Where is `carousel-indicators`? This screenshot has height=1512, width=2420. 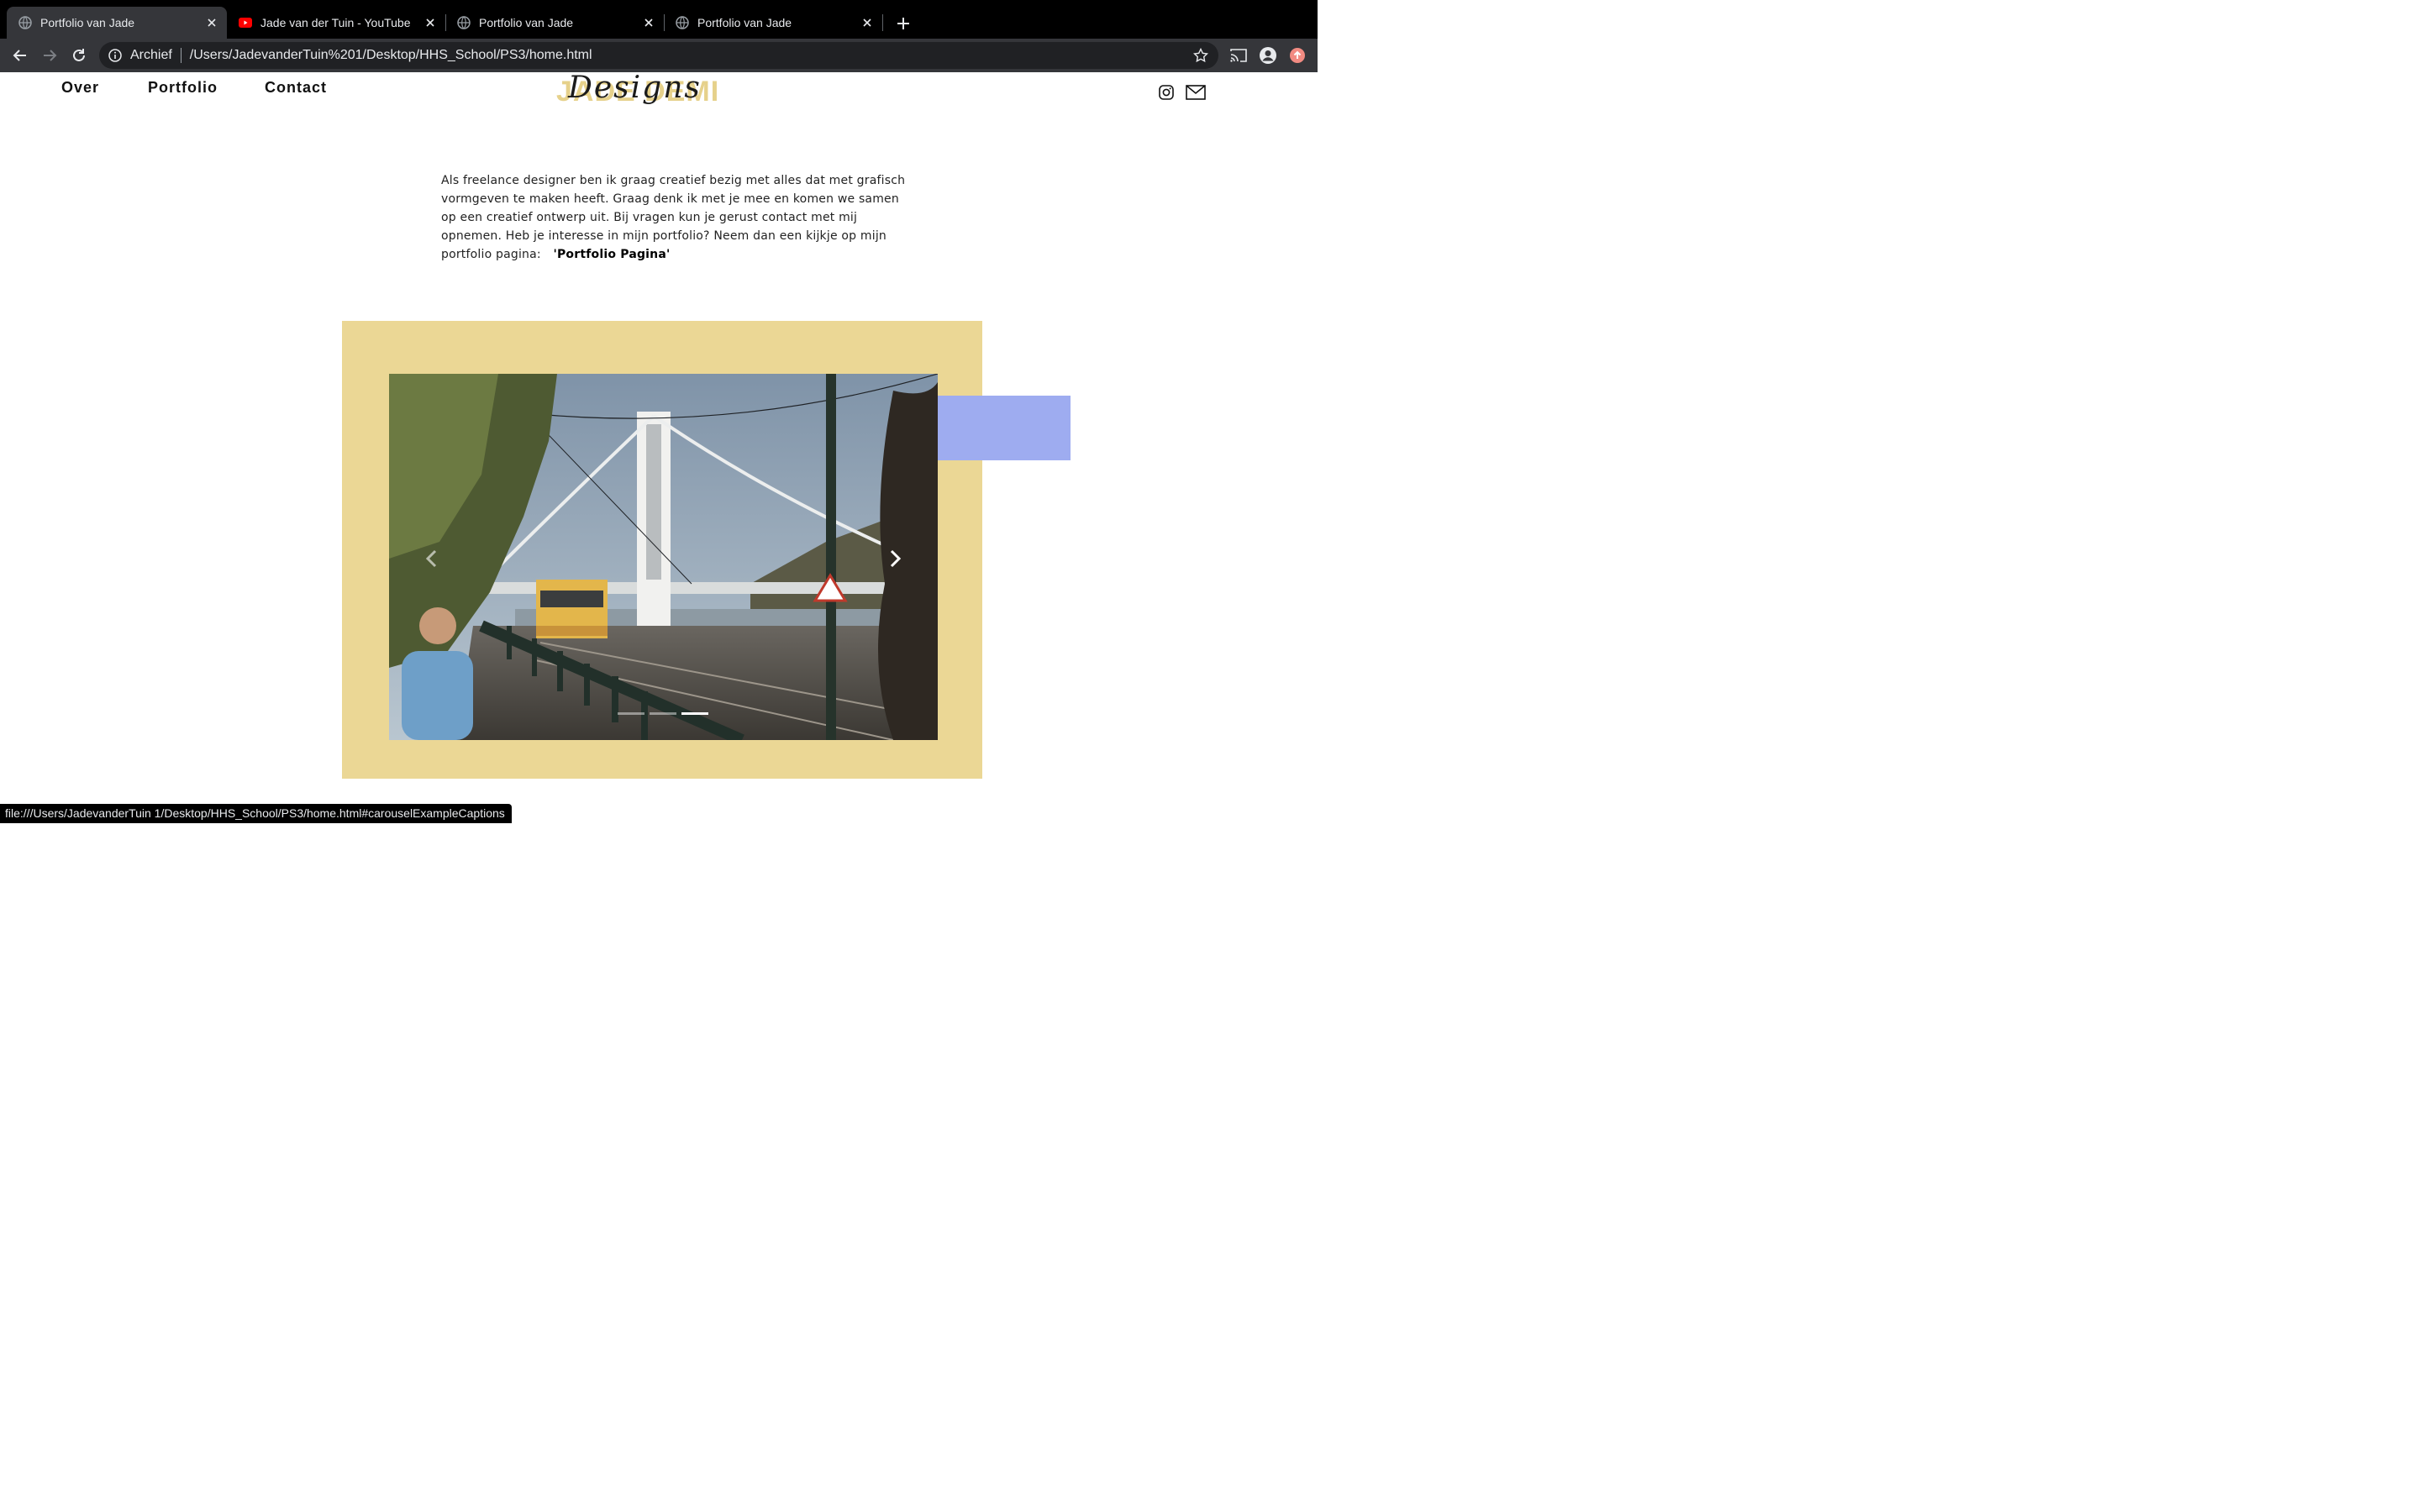
carousel-indicators is located at coordinates (663, 713).